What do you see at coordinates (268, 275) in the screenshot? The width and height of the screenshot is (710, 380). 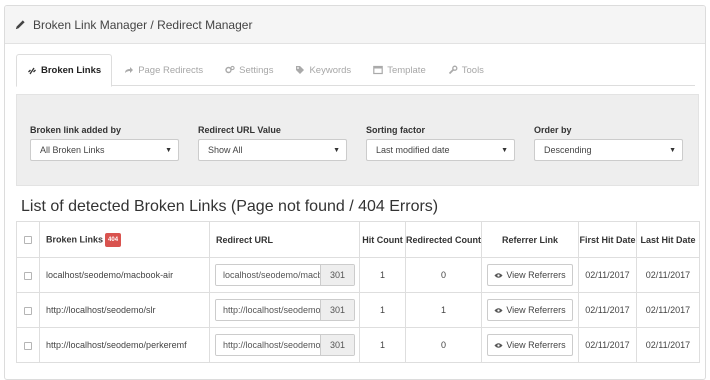 I see `redirect-url-input: localhost/seodemo/macbook-air` at bounding box center [268, 275].